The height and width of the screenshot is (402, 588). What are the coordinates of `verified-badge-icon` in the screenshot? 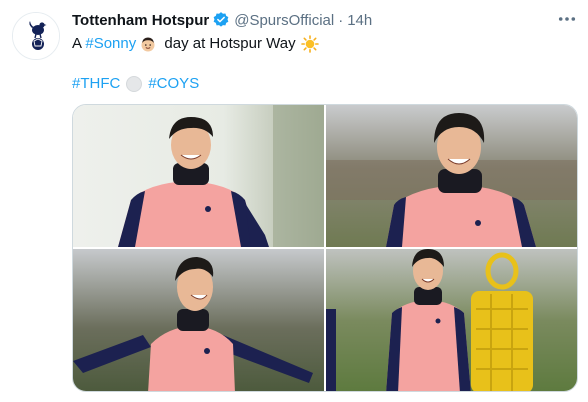 It's located at (221, 20).